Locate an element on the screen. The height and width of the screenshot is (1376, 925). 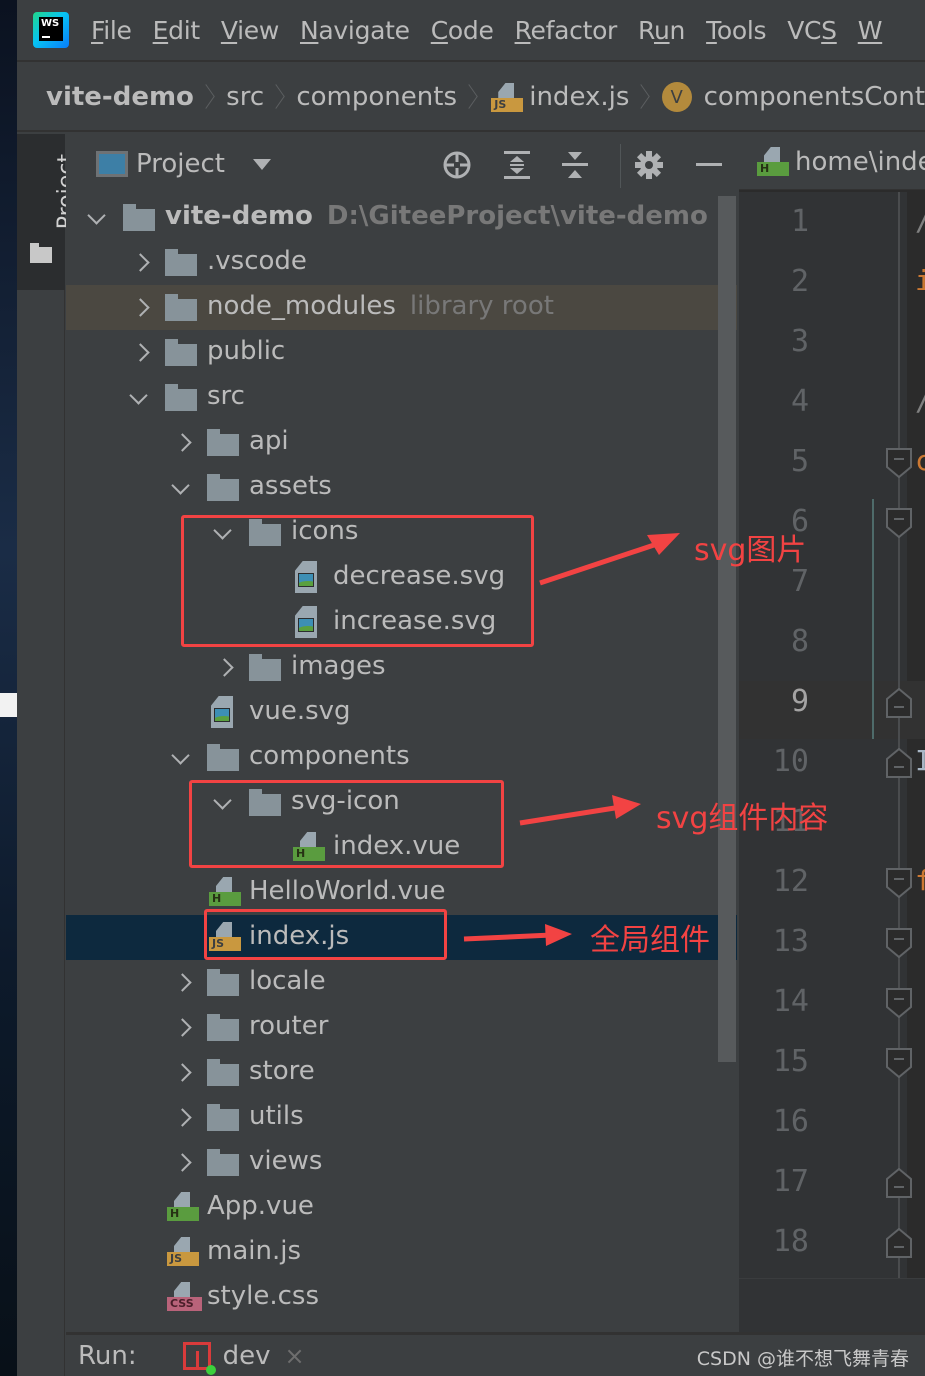
tree-item-views: views is located at coordinates (401, 1162).